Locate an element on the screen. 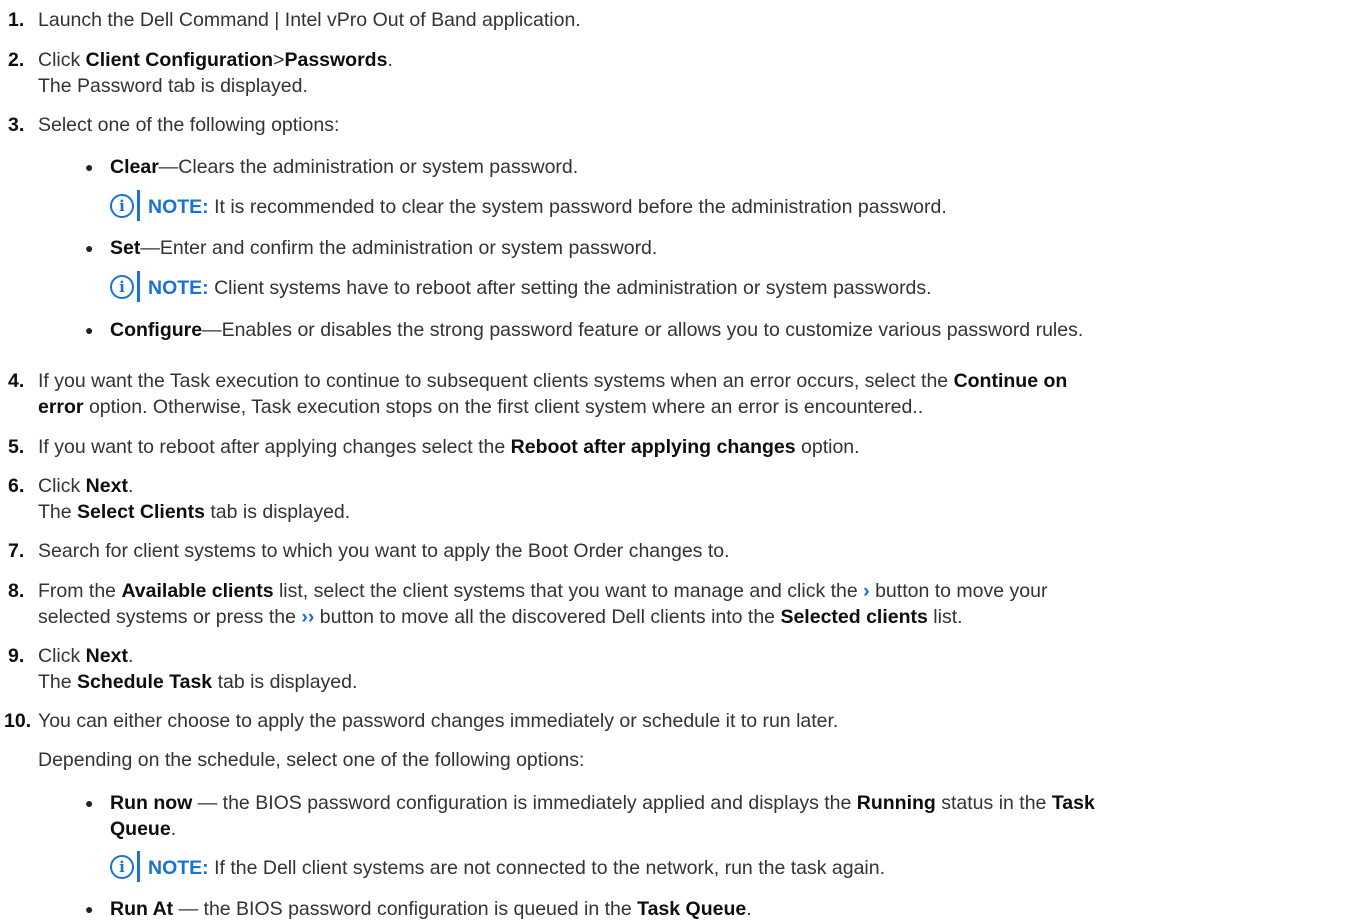  double-chevron-right-icon: ›› is located at coordinates (308, 617).